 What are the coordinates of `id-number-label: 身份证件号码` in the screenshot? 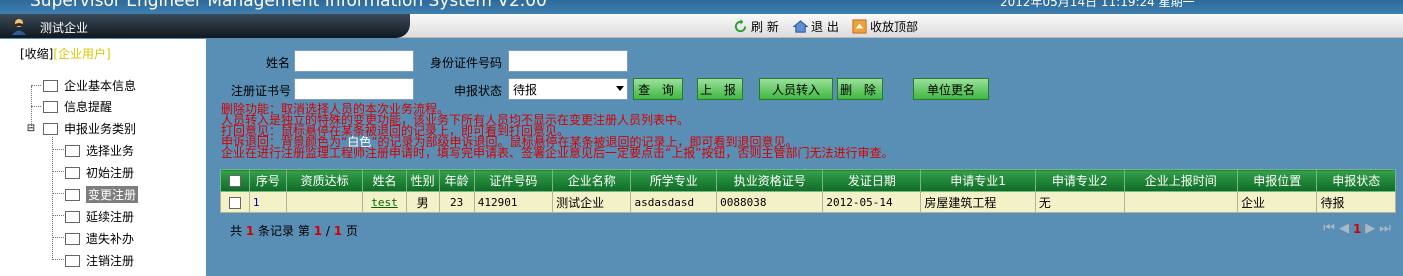 It's located at (466, 63).